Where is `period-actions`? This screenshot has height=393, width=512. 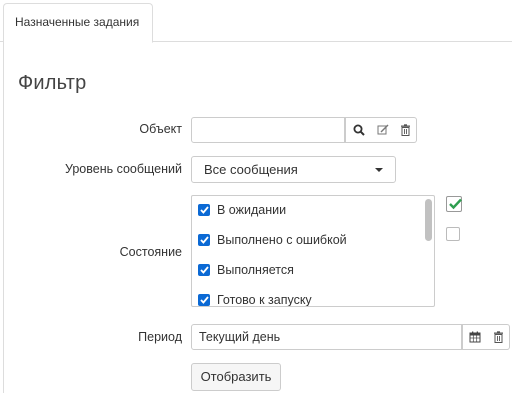 period-actions is located at coordinates (486, 337).